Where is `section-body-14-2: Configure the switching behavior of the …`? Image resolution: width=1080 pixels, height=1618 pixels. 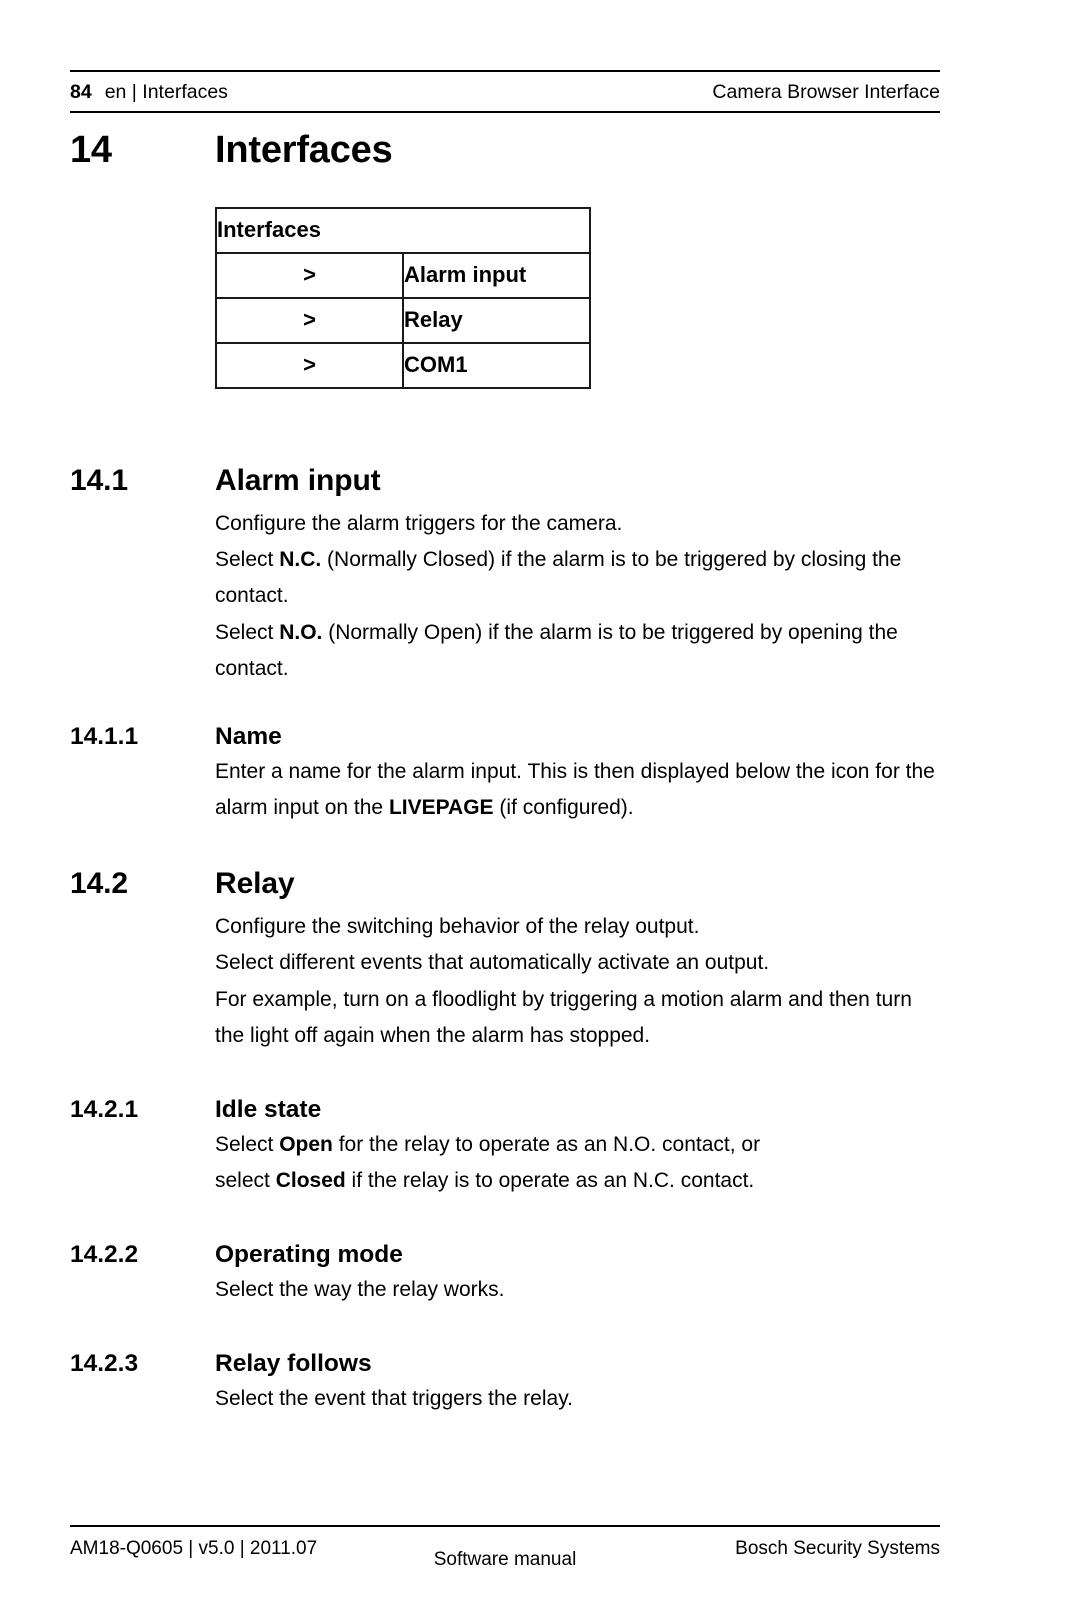 section-body-14-2: Configure the switching behavior of the … is located at coordinates (577, 981).